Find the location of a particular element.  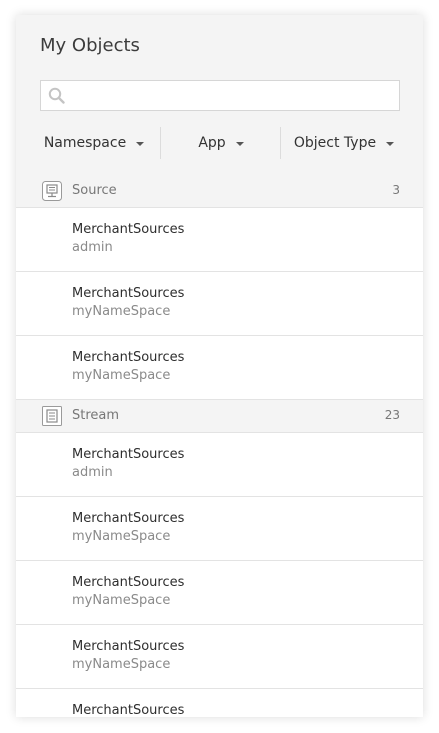

namespace-filter-dropdown: Namespace is located at coordinates (94, 143).